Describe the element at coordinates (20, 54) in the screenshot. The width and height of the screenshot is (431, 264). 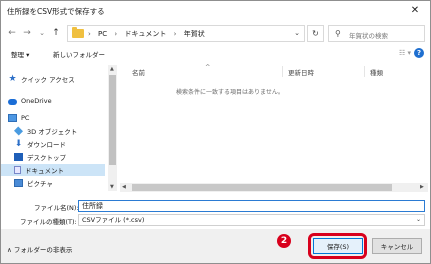
I see `organize-button: 整理 ▾` at that location.